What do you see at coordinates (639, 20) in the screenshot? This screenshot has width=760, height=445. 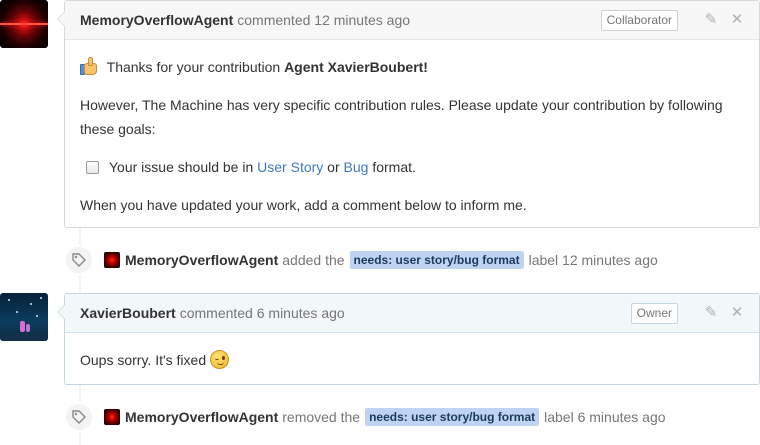 I see `role-badge: Collaborator` at bounding box center [639, 20].